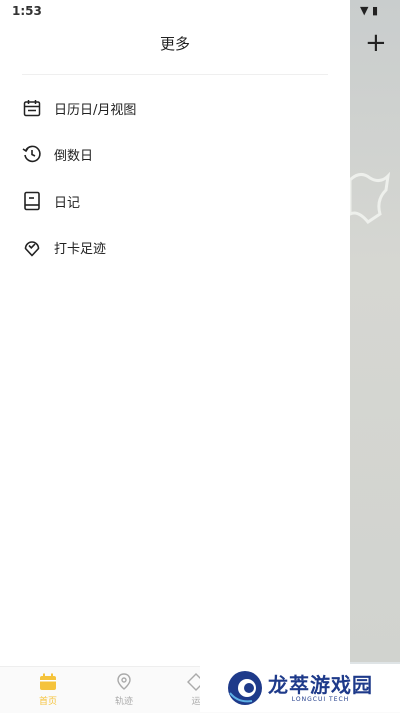 The image size is (400, 713). I want to click on status-time: 1:53, so click(27, 11).